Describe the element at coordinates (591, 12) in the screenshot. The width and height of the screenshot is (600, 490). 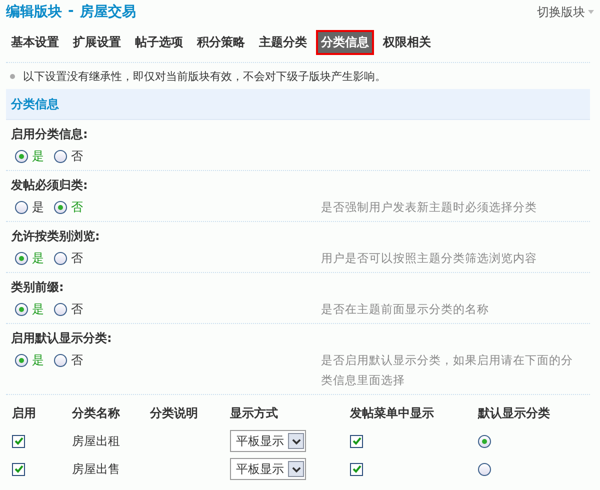
I see `caret-icon` at that location.